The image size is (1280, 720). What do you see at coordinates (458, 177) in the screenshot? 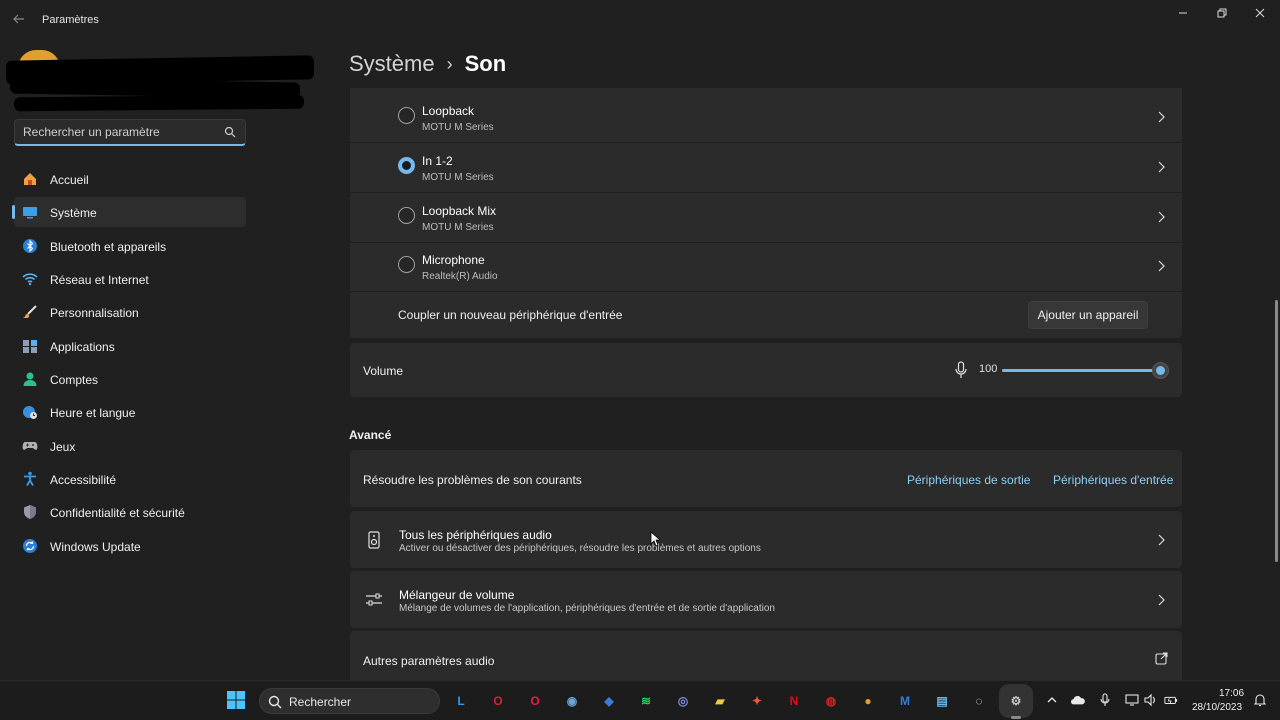
I see `device-subtitle: MOTU M Series` at bounding box center [458, 177].